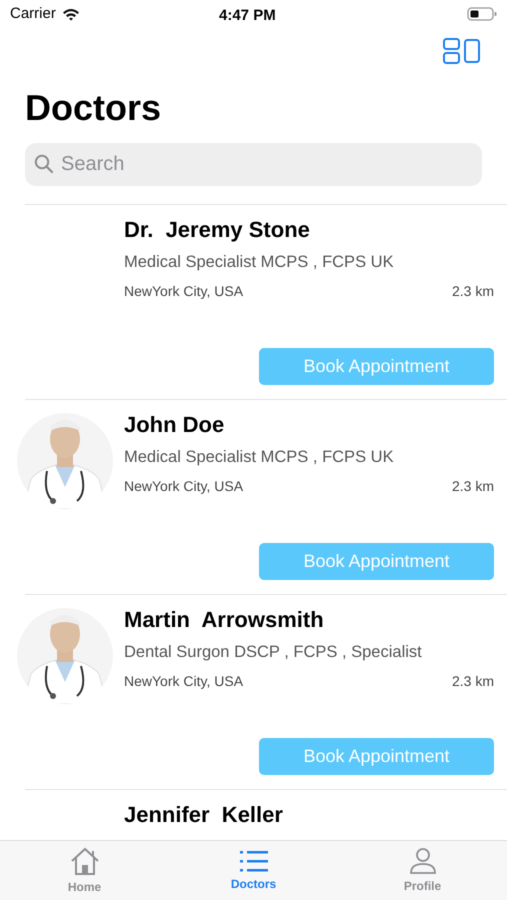 The width and height of the screenshot is (507, 900). I want to click on home-icon, so click(84, 861).